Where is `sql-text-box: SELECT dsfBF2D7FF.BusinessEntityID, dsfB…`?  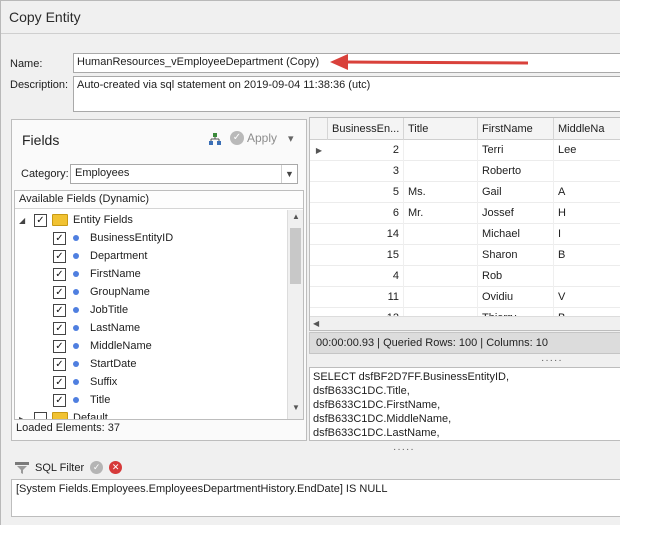 sql-text-box: SELECT dsfBF2D7FF.BusinessEntityID, dsfB… is located at coordinates (464, 404).